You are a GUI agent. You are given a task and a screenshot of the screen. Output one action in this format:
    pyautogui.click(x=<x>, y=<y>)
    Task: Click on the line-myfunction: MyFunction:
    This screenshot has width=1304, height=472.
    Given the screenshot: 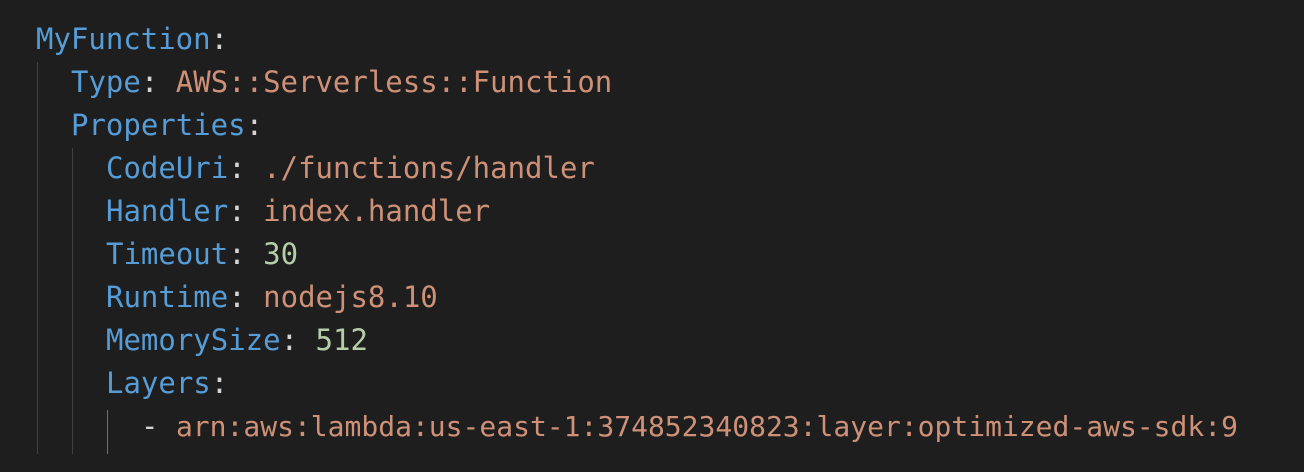 What is the action you would take?
    pyautogui.click(x=132, y=39)
    